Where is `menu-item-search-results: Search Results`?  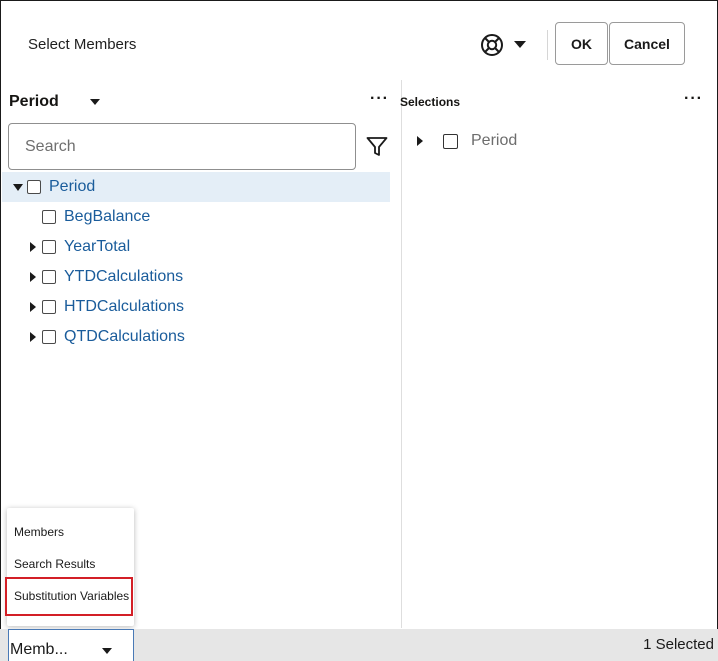
menu-item-search-results: Search Results is located at coordinates (54, 564).